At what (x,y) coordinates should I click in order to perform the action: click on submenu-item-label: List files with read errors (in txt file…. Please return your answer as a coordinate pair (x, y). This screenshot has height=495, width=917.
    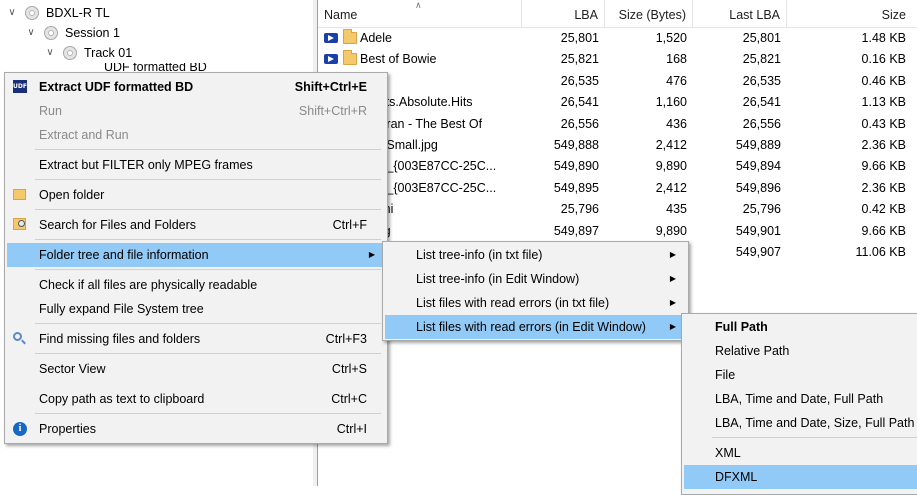
    Looking at the image, I should click on (513, 303).